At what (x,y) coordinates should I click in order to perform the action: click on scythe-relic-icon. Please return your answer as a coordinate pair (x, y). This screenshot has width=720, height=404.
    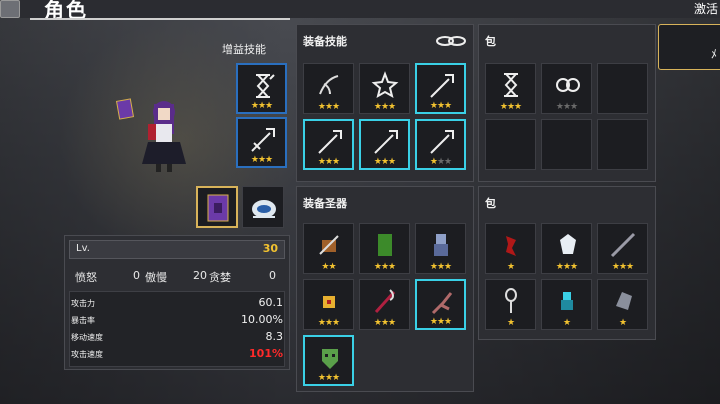
    Looking at the image, I should click on (385, 301).